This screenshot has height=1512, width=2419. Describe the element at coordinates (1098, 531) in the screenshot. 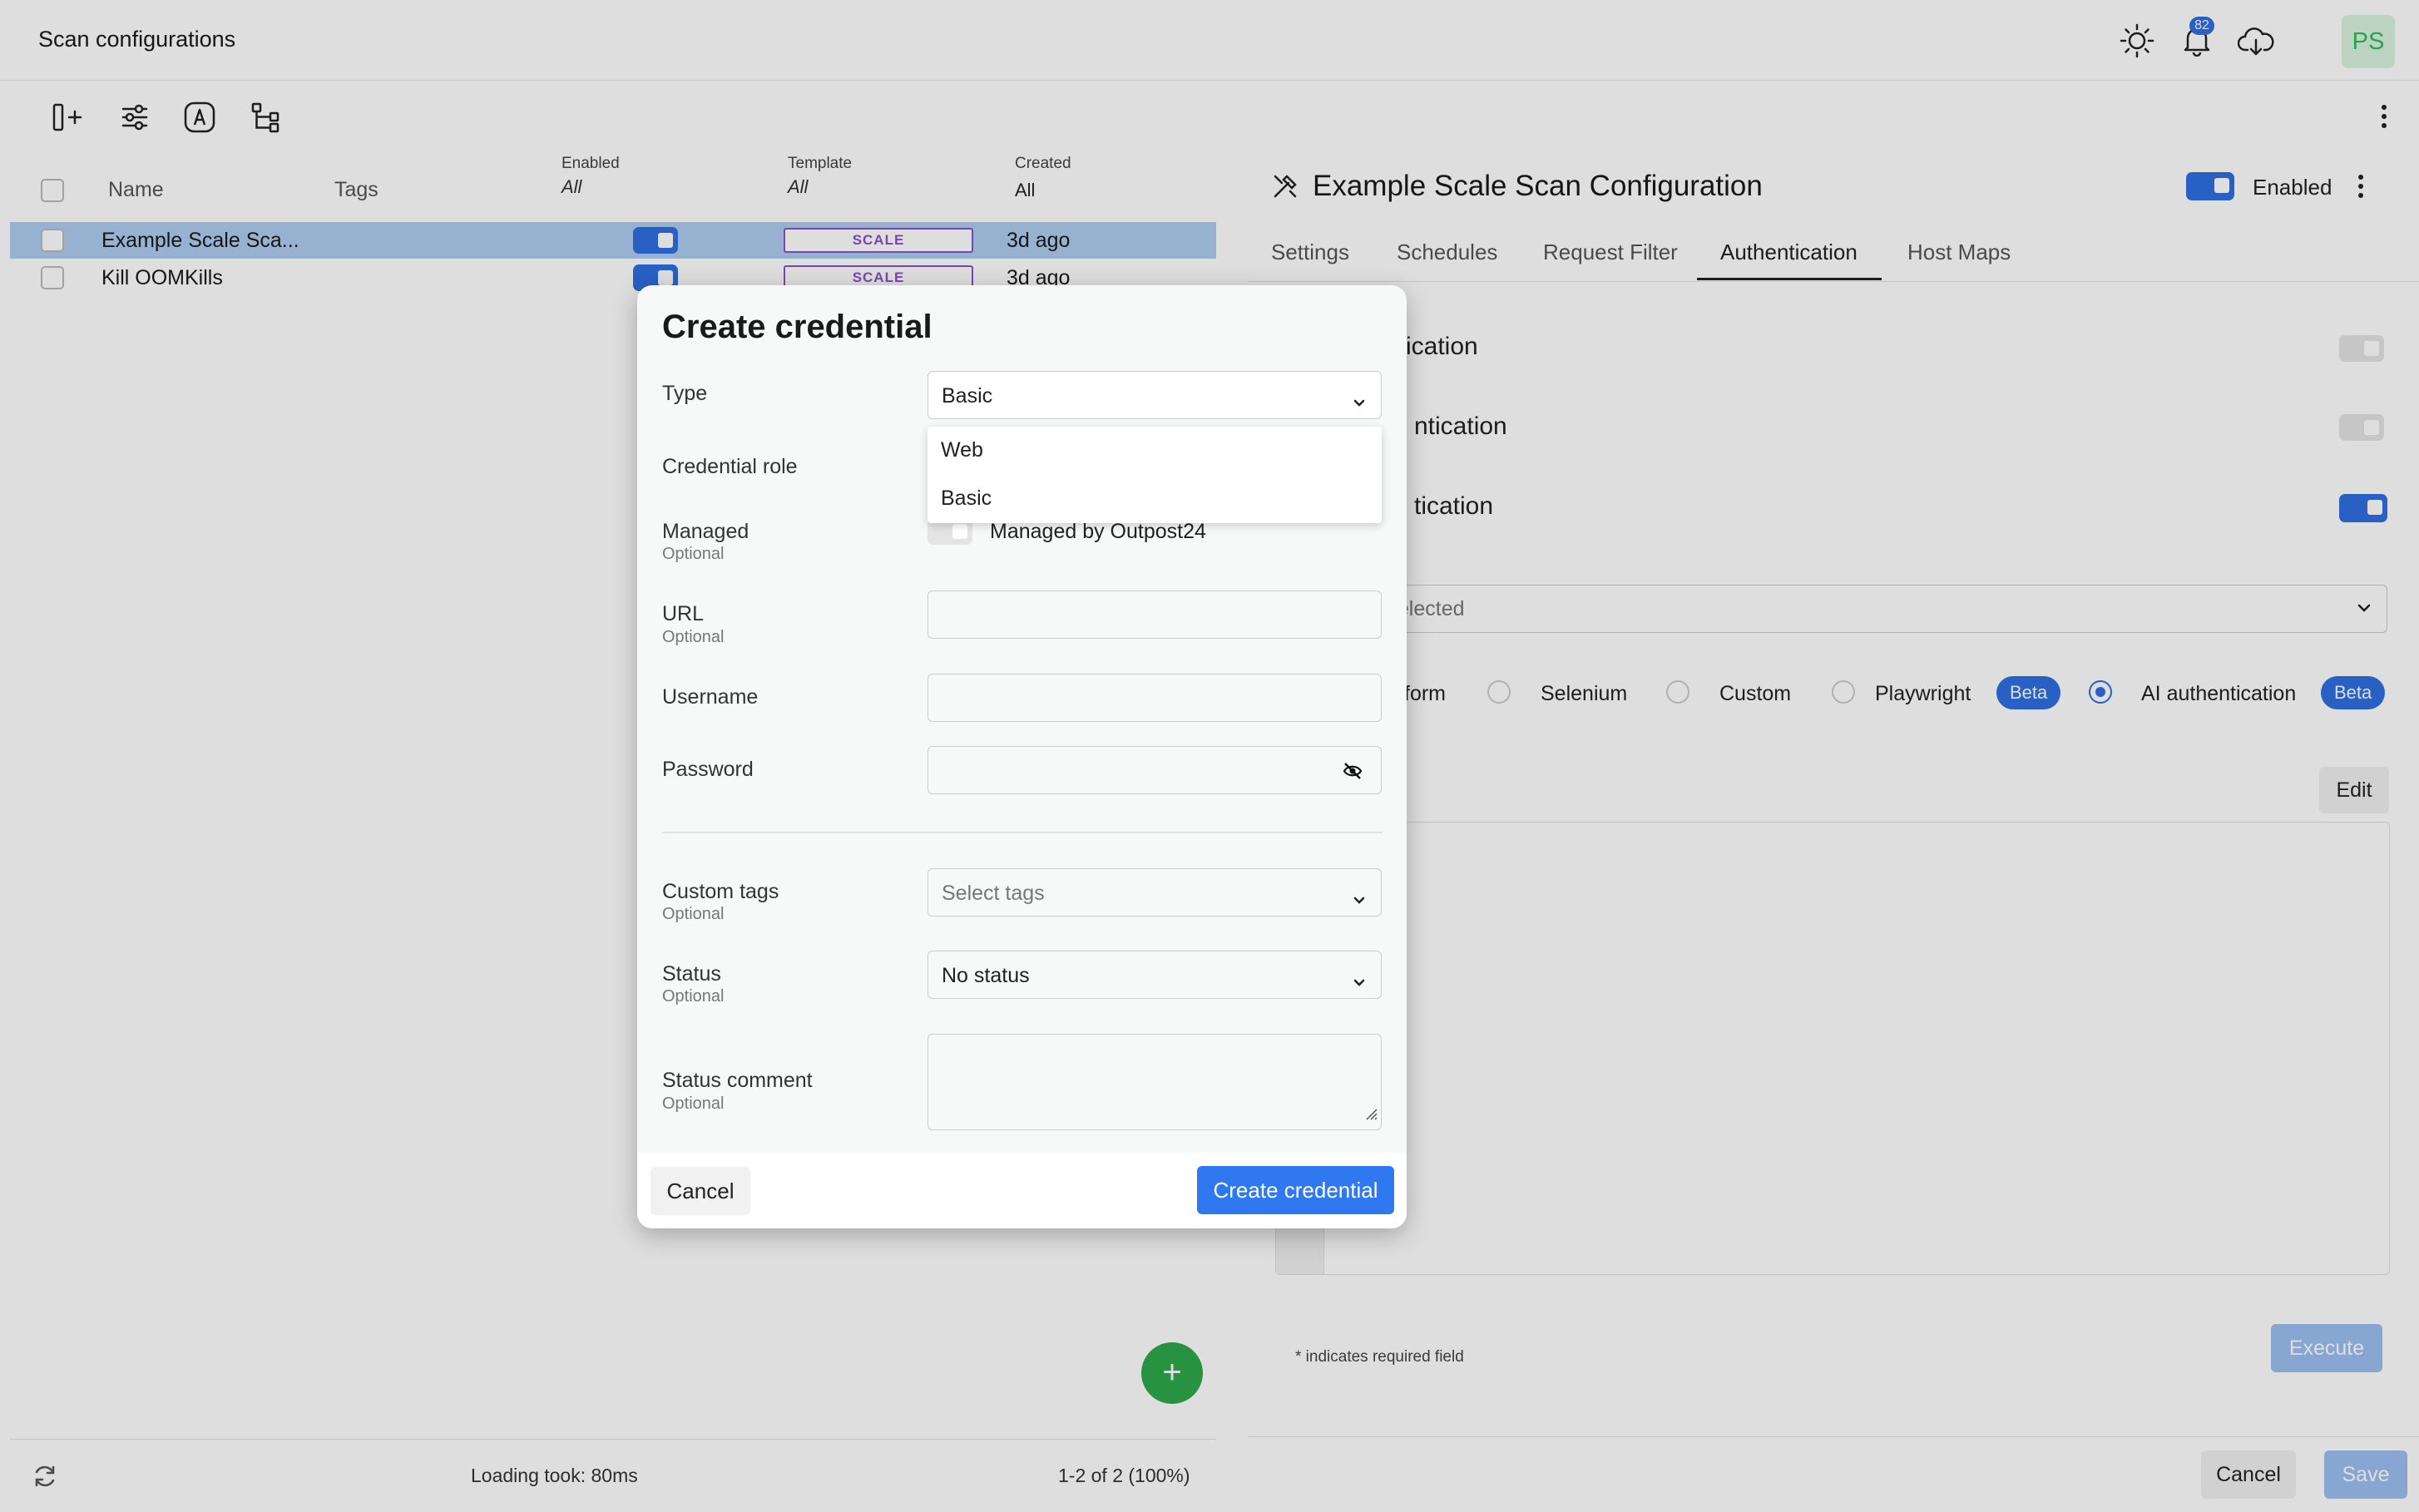

I see `managed-toggle-label: Managed by Outpost24` at that location.